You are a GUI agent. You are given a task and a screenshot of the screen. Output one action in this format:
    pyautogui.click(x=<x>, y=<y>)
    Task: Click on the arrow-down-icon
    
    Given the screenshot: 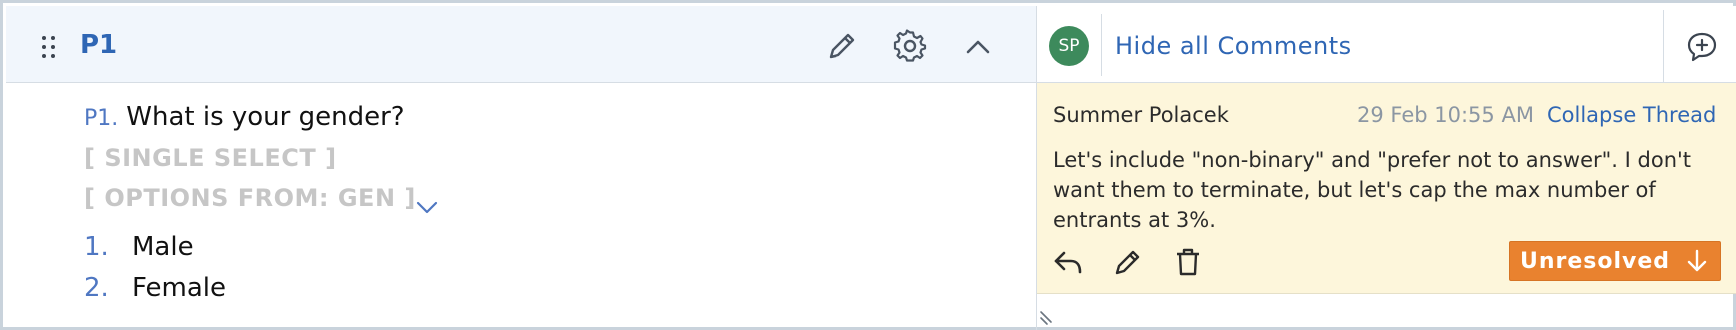 What is the action you would take?
    pyautogui.click(x=1697, y=260)
    